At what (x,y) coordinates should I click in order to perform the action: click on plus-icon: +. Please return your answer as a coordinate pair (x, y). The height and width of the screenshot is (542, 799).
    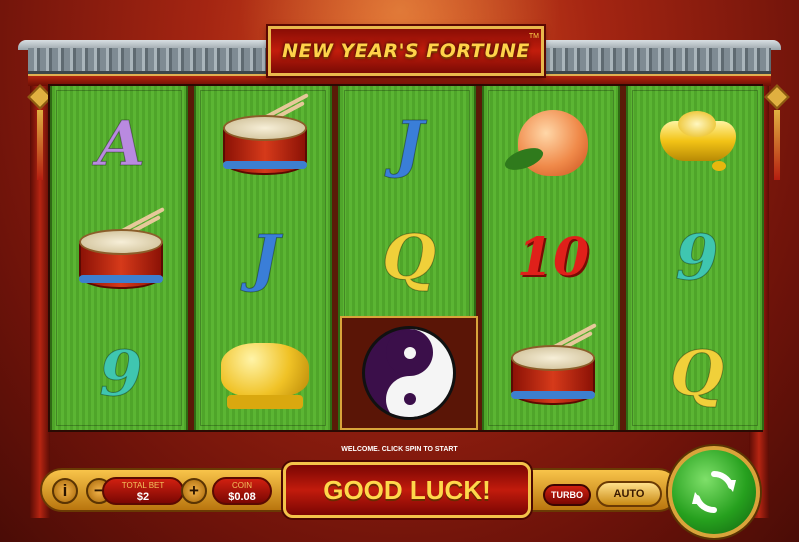
    Looking at the image, I should click on (194, 490).